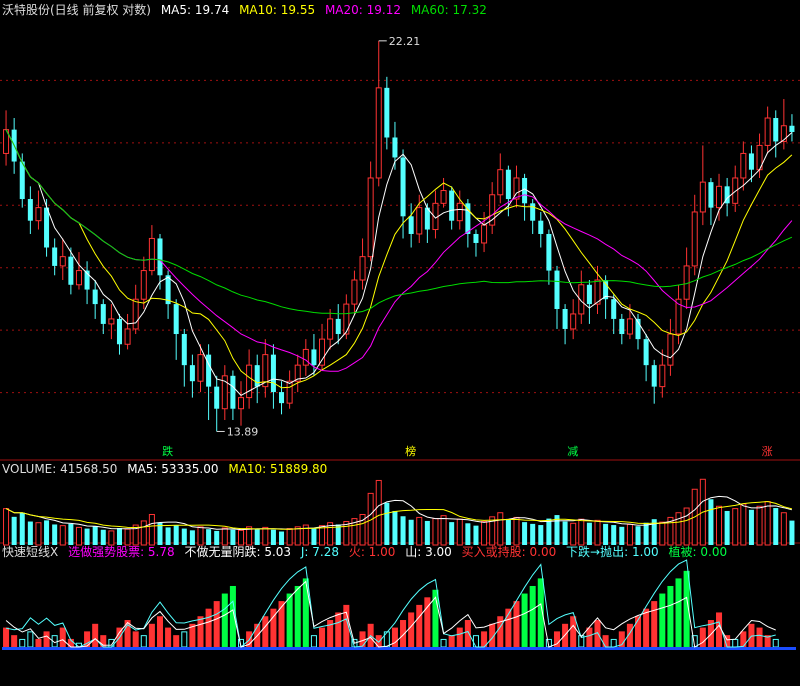 This screenshot has height=686, width=800. Describe the element at coordinates (362, 10) in the screenshot. I see `ma20-value: MA20: 19.12` at that location.